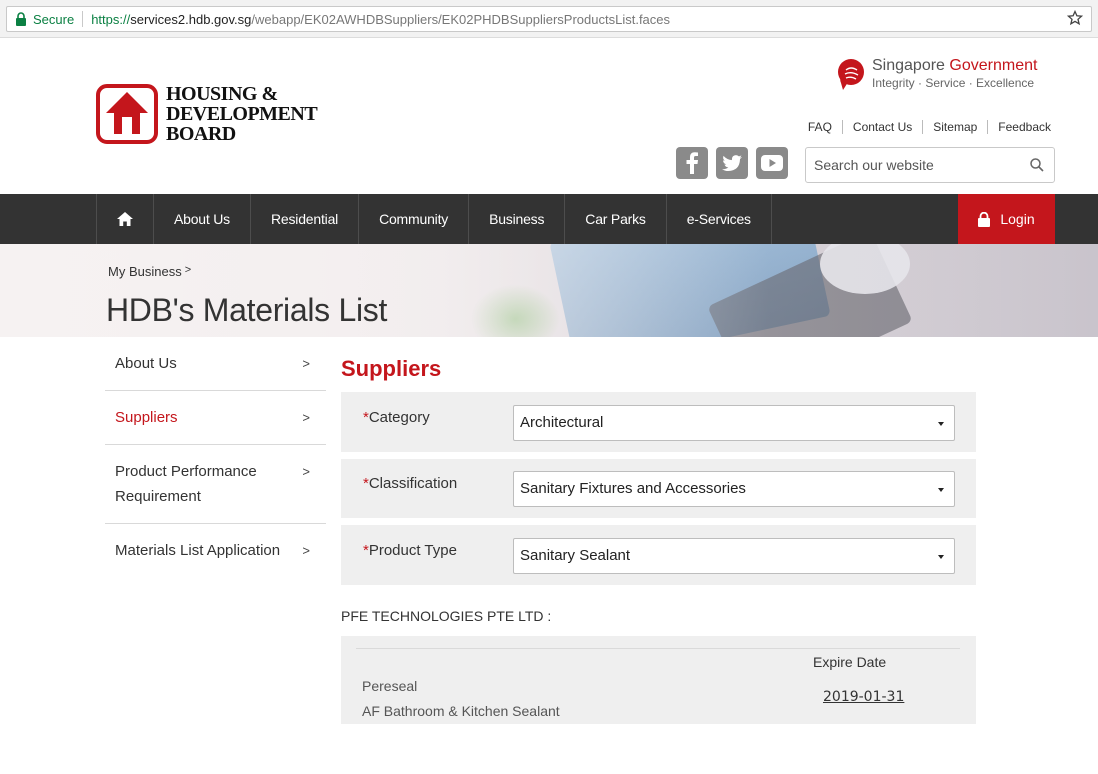 Image resolution: width=1098 pixels, height=774 pixels. I want to click on select-value: Architectural, so click(562, 422).